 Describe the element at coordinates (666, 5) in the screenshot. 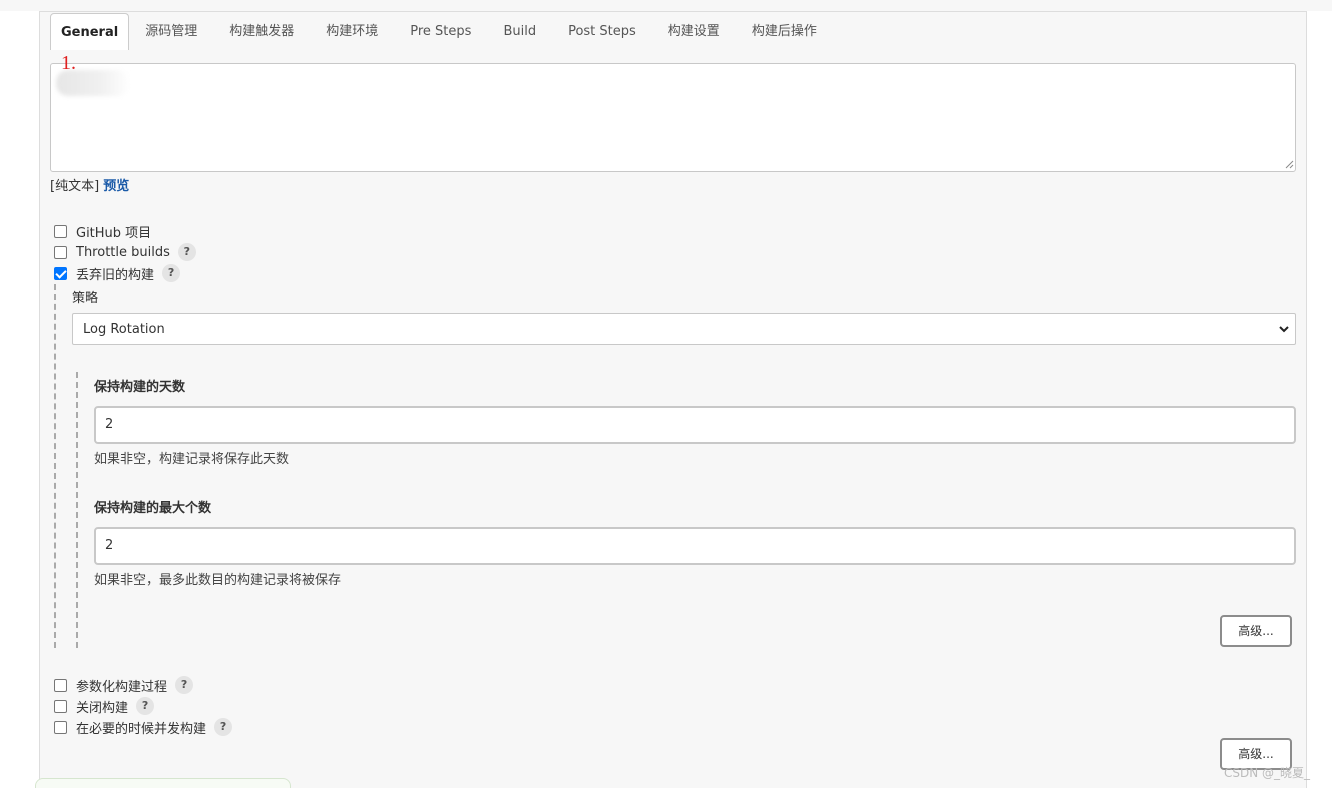

I see `top-strip` at that location.